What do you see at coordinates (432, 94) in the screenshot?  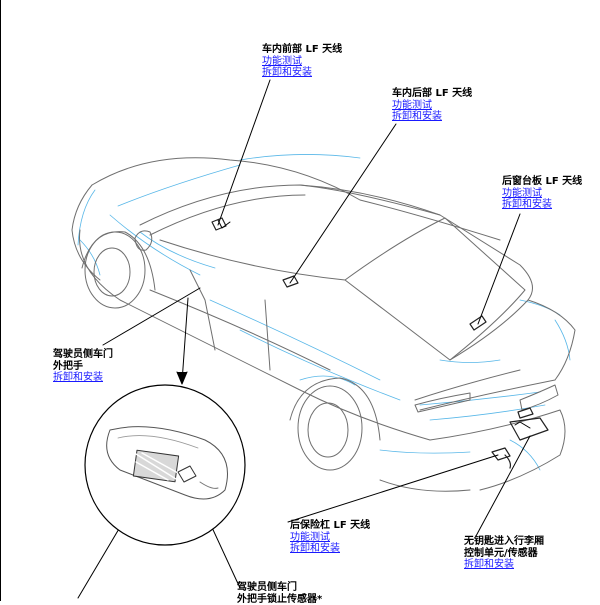 I see `callout-title: 车内后部 LF 天线` at bounding box center [432, 94].